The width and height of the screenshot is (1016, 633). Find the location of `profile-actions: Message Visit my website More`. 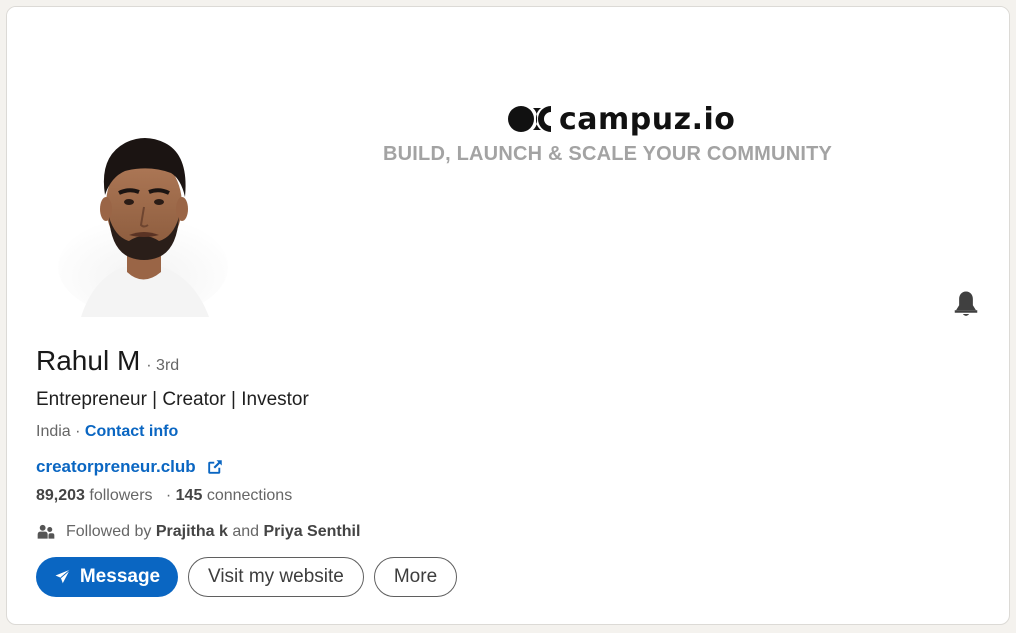

profile-actions: Message Visit my website More is located at coordinates (247, 577).